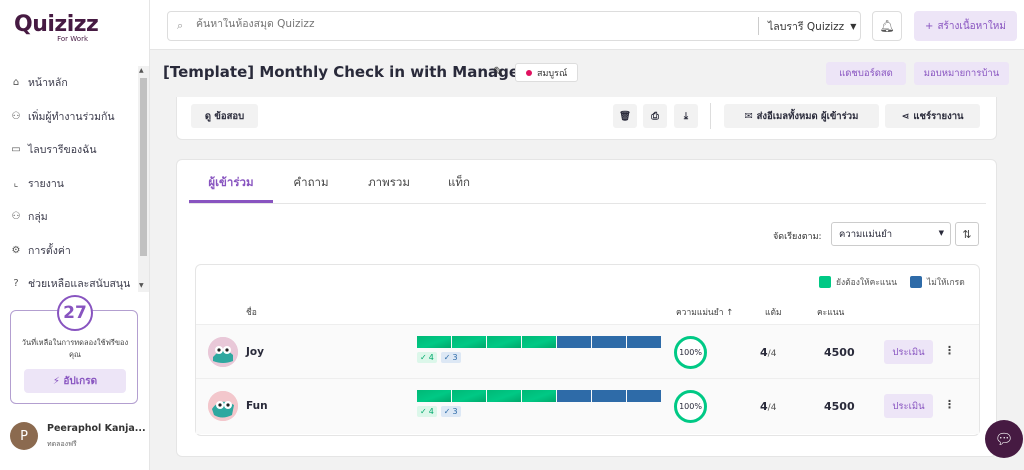 The width and height of the screenshot is (1024, 470). What do you see at coordinates (807, 26) in the screenshot?
I see `library-select: ไลบรารี Quizizz ▼` at bounding box center [807, 26].